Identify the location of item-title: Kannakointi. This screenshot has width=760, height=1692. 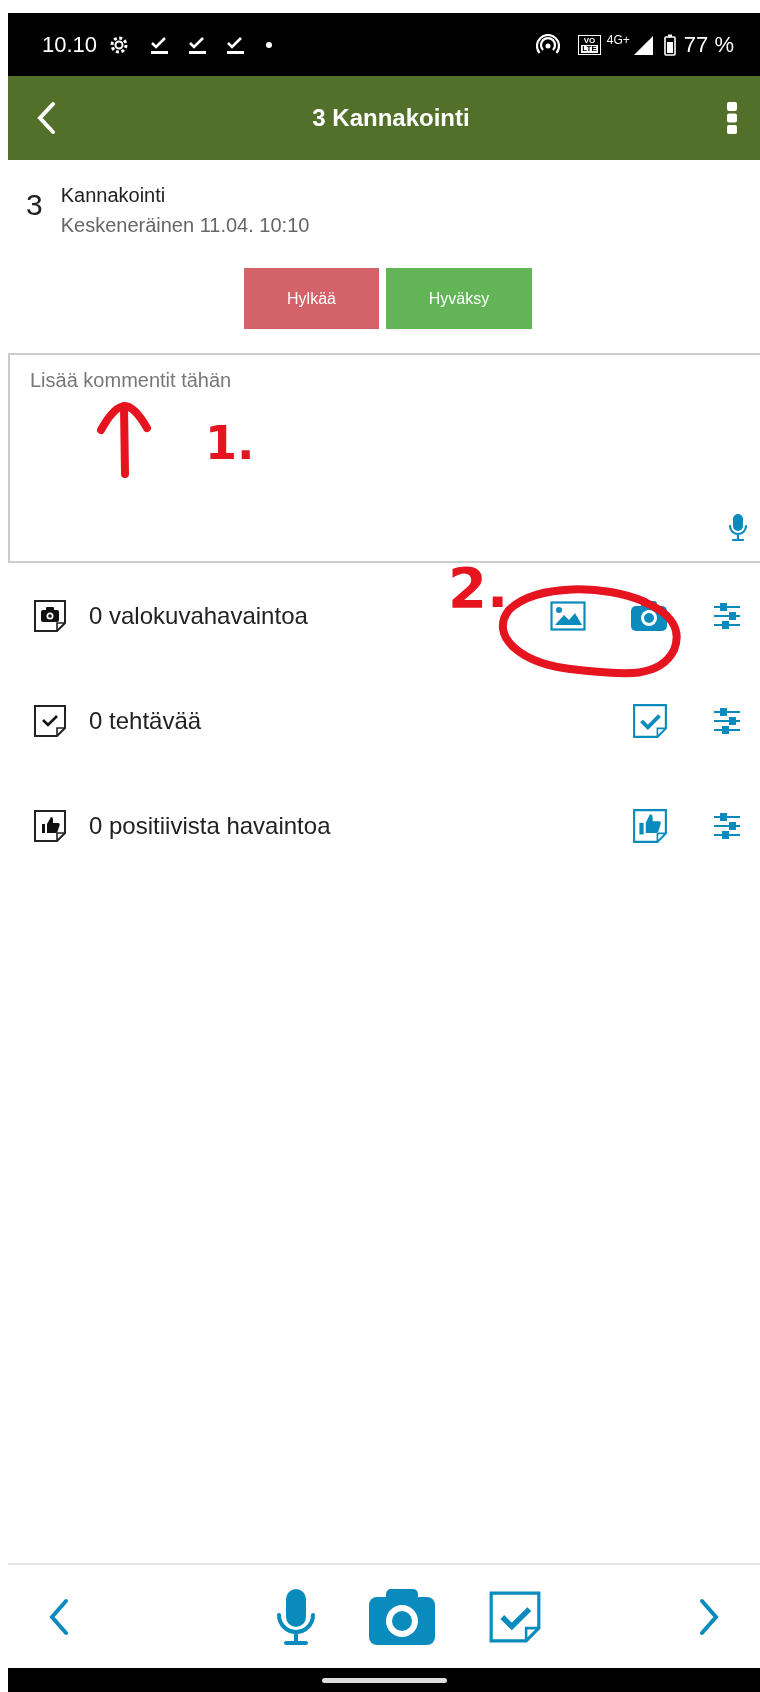
(113, 195).